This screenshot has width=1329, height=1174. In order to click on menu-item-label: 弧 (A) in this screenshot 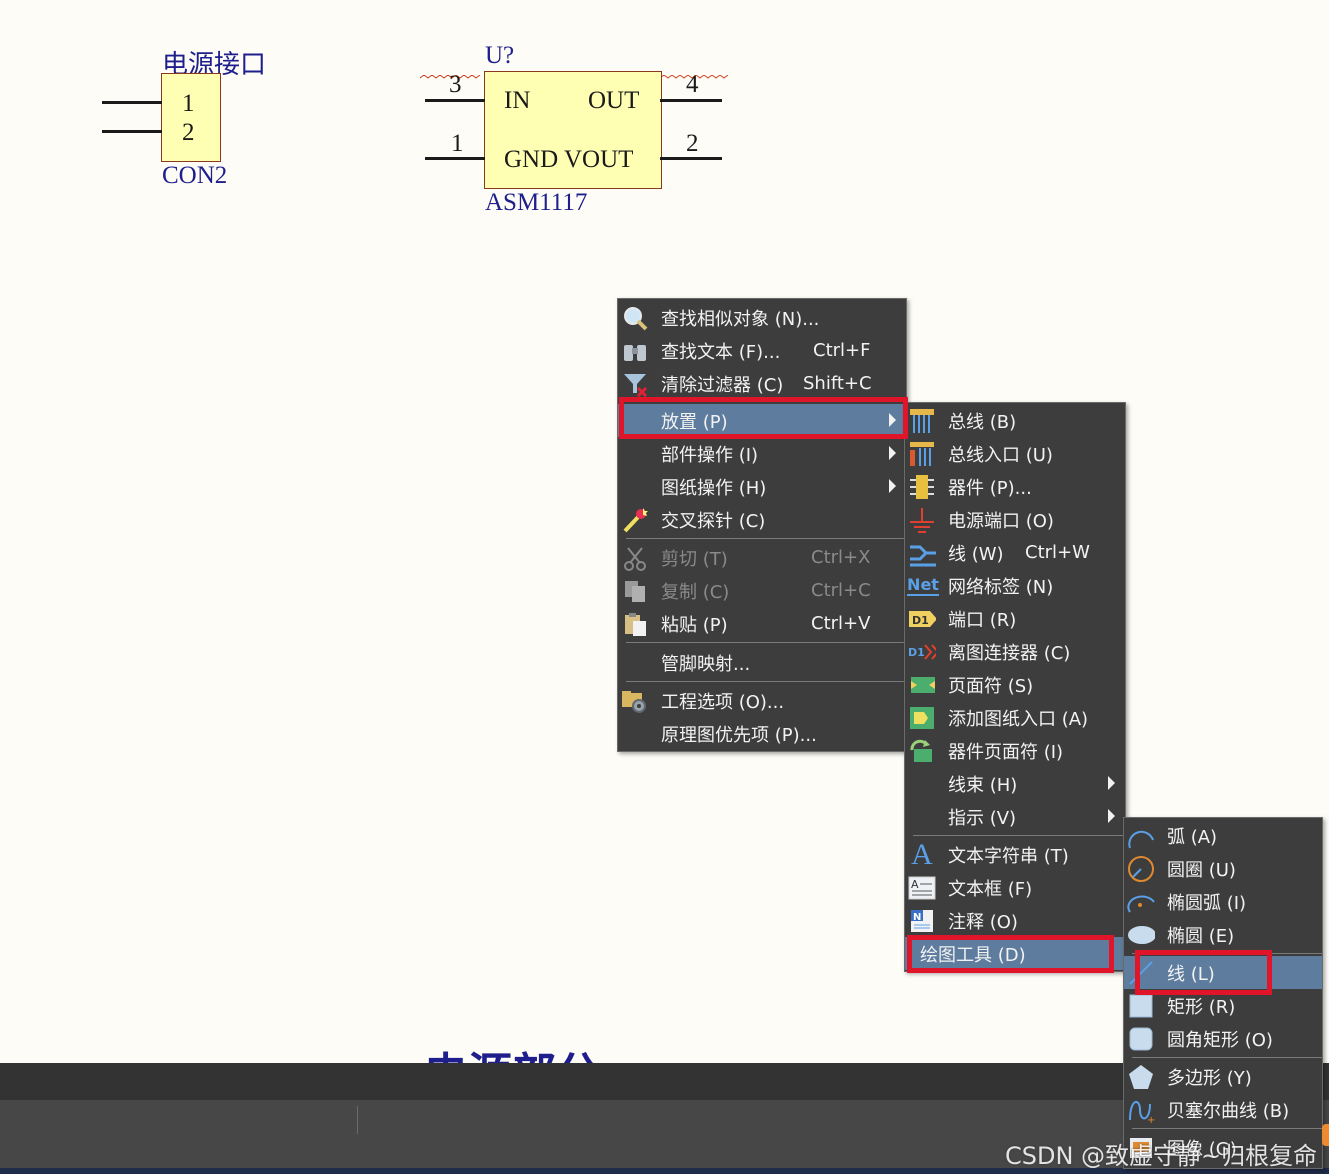, I will do `click(1192, 837)`.